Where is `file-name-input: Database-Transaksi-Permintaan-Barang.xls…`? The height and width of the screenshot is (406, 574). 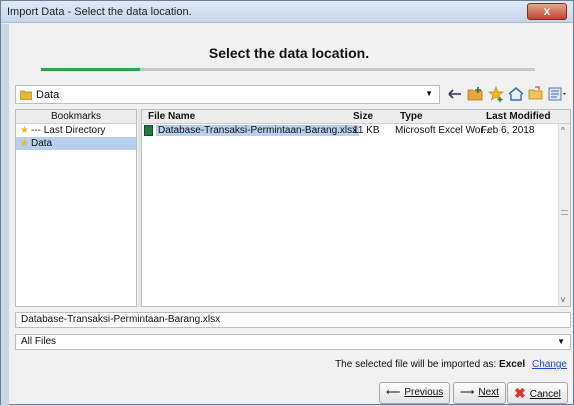
file-name-input: Database-Transaksi-Permintaan-Barang.xls… is located at coordinates (293, 320).